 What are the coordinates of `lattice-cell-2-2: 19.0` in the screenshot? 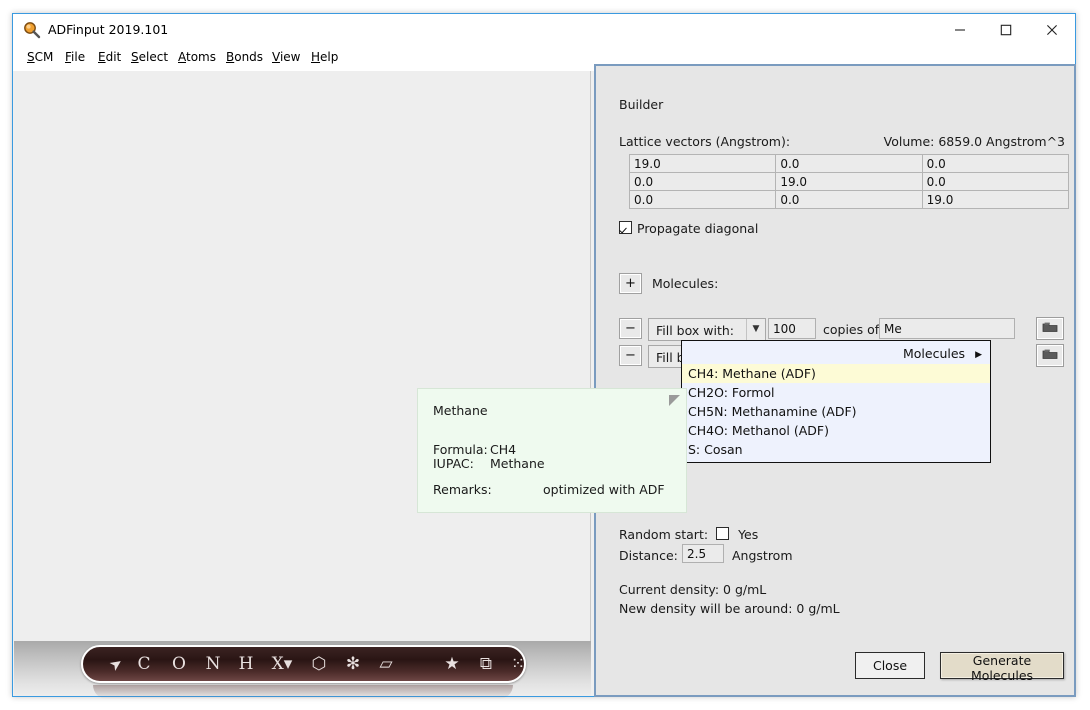 It's located at (995, 199).